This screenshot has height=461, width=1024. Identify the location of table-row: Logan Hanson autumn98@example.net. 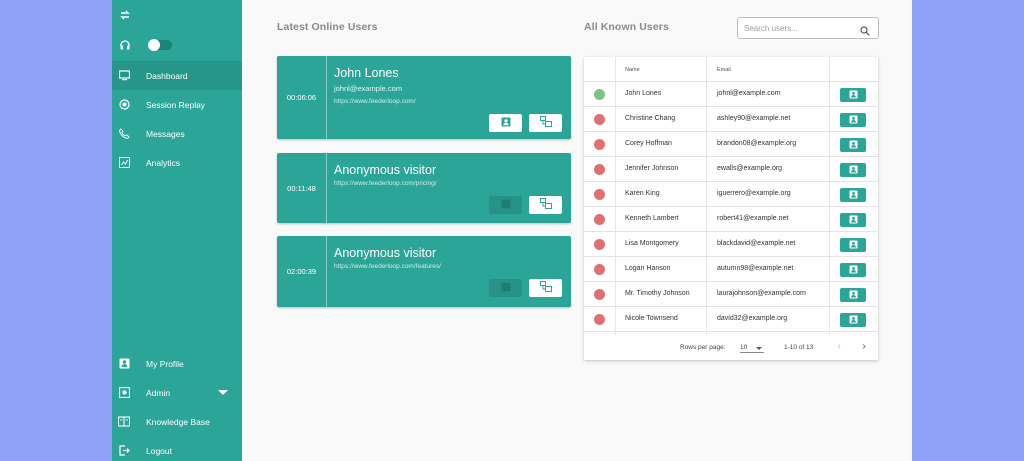
(731, 269).